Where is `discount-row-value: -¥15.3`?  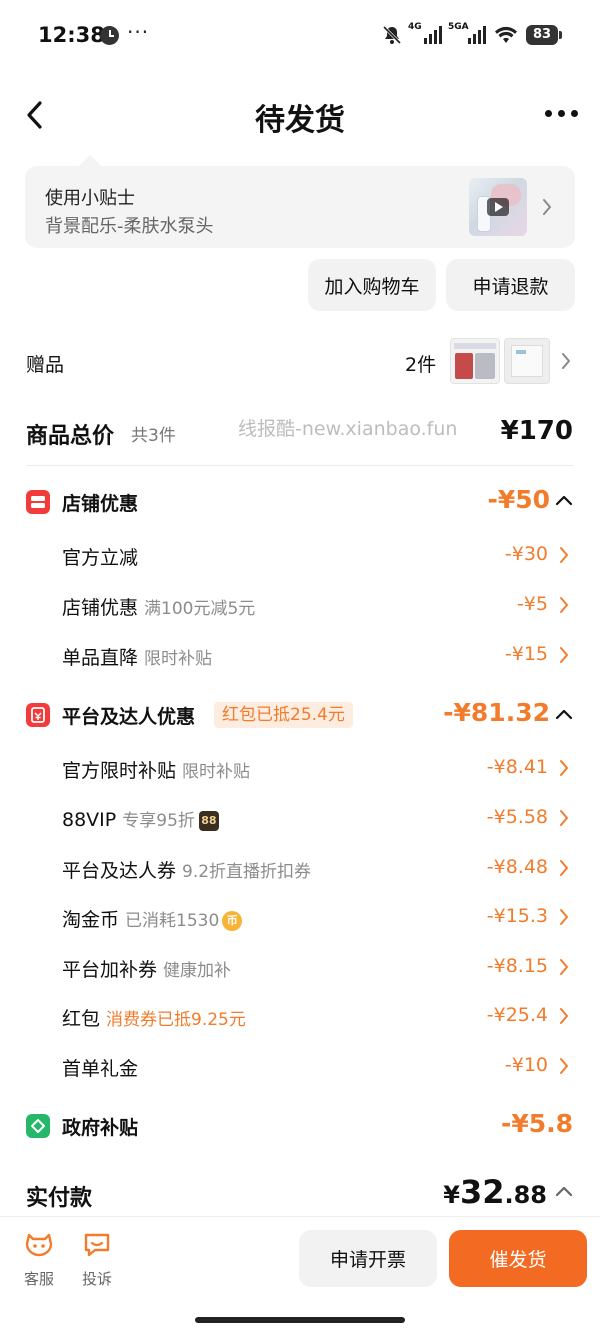
discount-row-value: -¥15.3 is located at coordinates (517, 916).